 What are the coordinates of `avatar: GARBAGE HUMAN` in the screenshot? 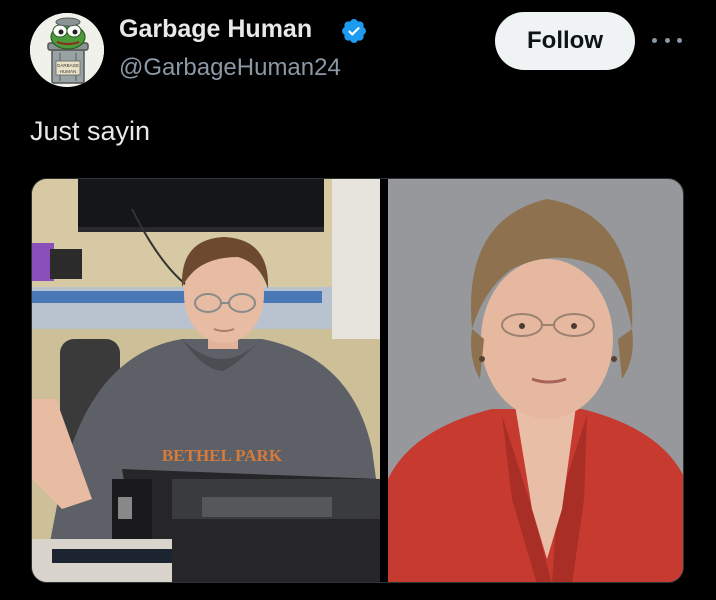 It's located at (67, 50).